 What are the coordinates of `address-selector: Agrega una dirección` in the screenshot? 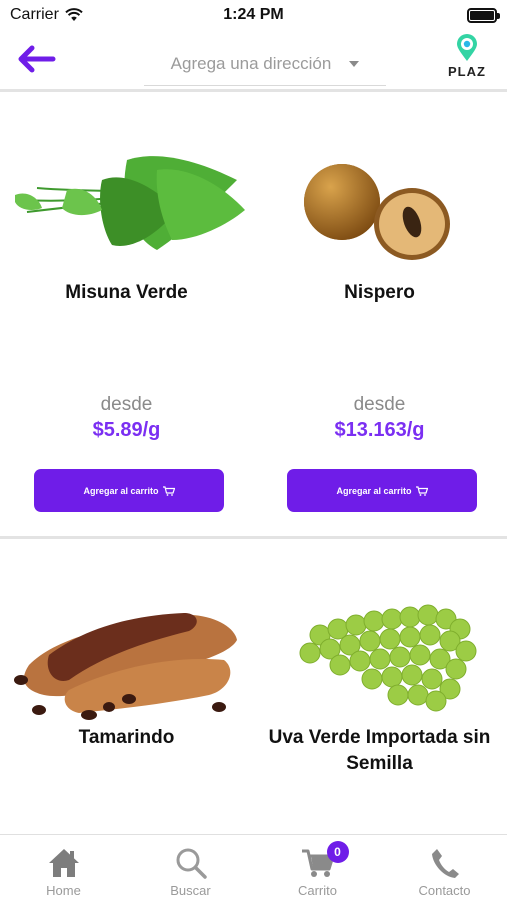 It's located at (265, 64).